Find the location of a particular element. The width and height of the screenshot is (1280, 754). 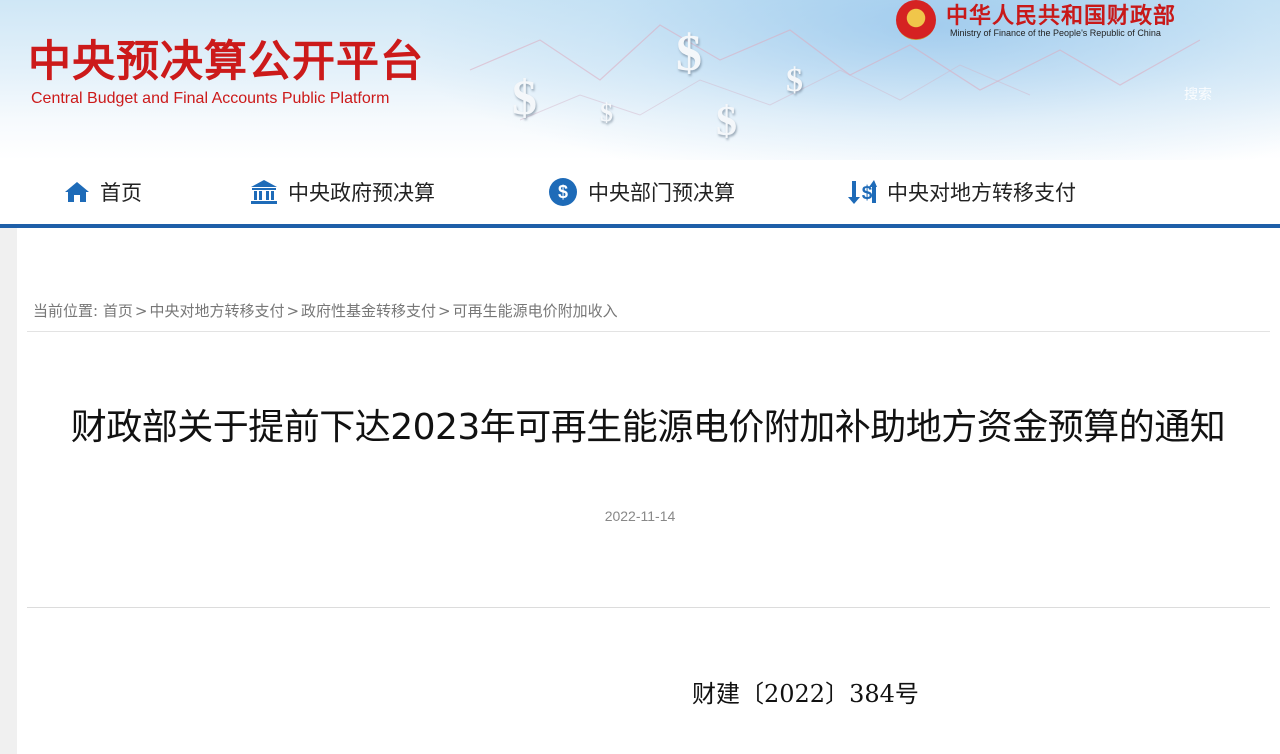

article-header-divider is located at coordinates (648, 607).